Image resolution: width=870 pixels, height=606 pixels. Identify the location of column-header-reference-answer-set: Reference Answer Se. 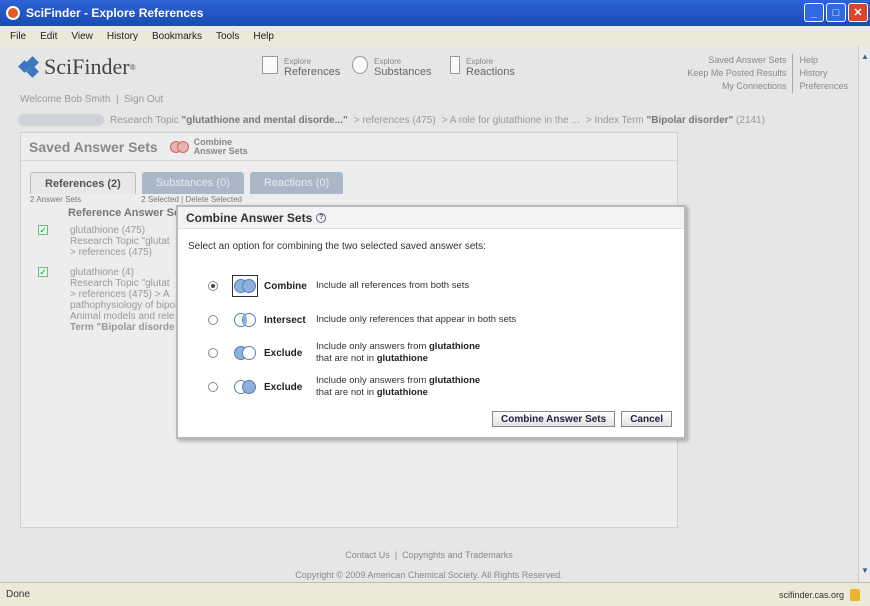
(124, 213).